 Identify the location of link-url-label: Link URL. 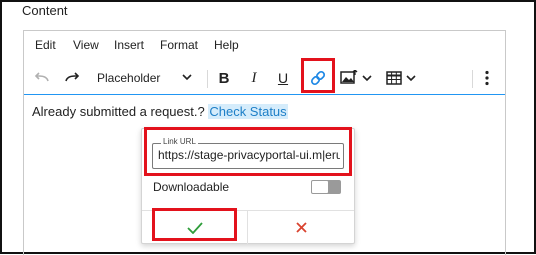
(179, 141).